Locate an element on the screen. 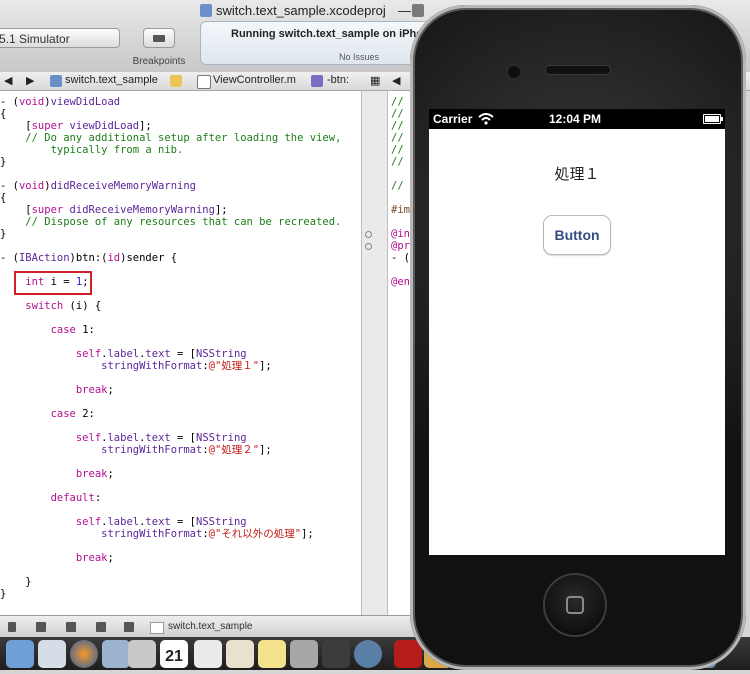 This screenshot has width=750, height=674. action-button: Button is located at coordinates (577, 235).